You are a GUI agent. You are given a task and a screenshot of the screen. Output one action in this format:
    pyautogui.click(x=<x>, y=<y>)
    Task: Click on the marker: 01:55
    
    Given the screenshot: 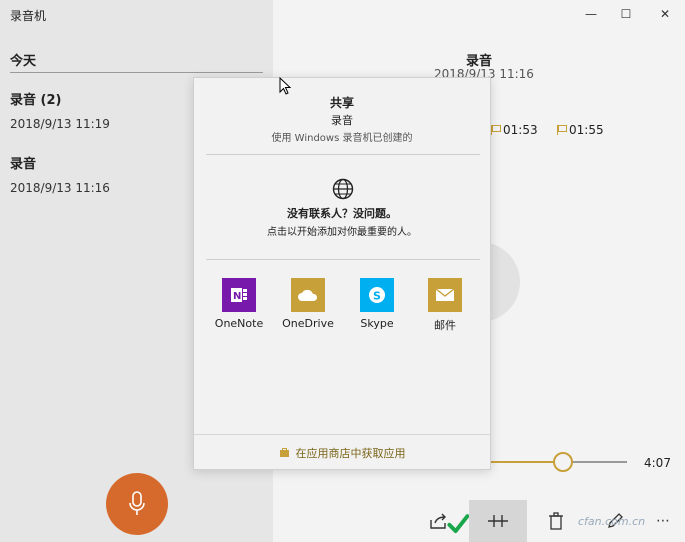 What is the action you would take?
    pyautogui.click(x=580, y=130)
    